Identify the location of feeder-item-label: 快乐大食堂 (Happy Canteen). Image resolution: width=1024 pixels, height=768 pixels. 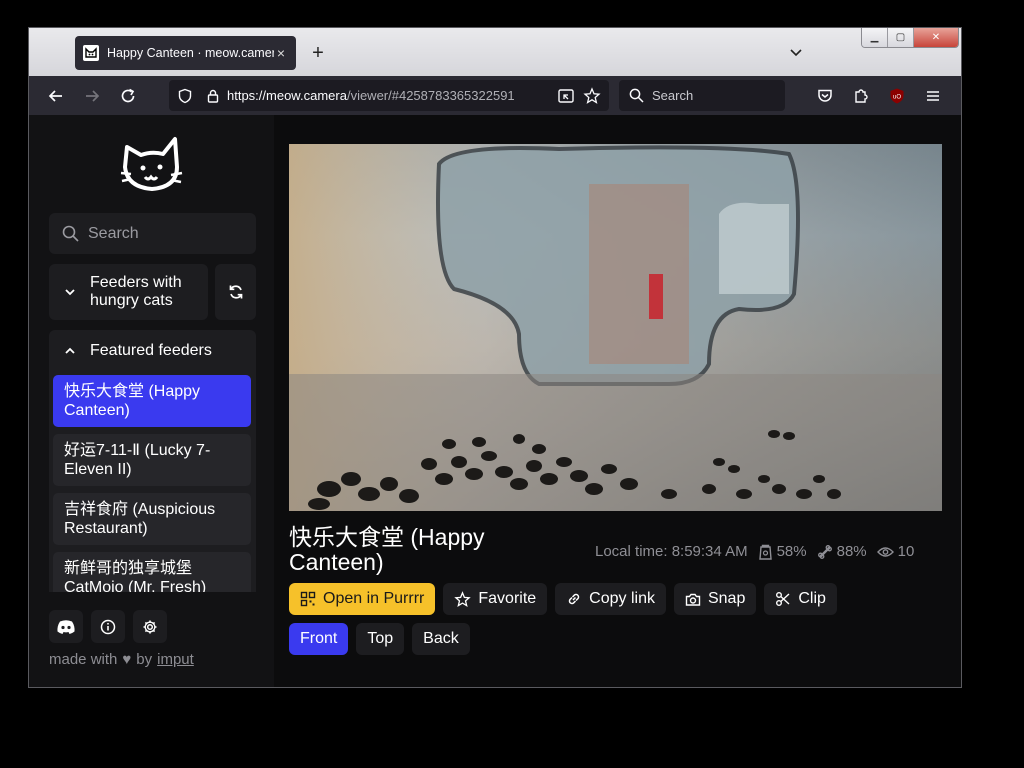
(132, 401).